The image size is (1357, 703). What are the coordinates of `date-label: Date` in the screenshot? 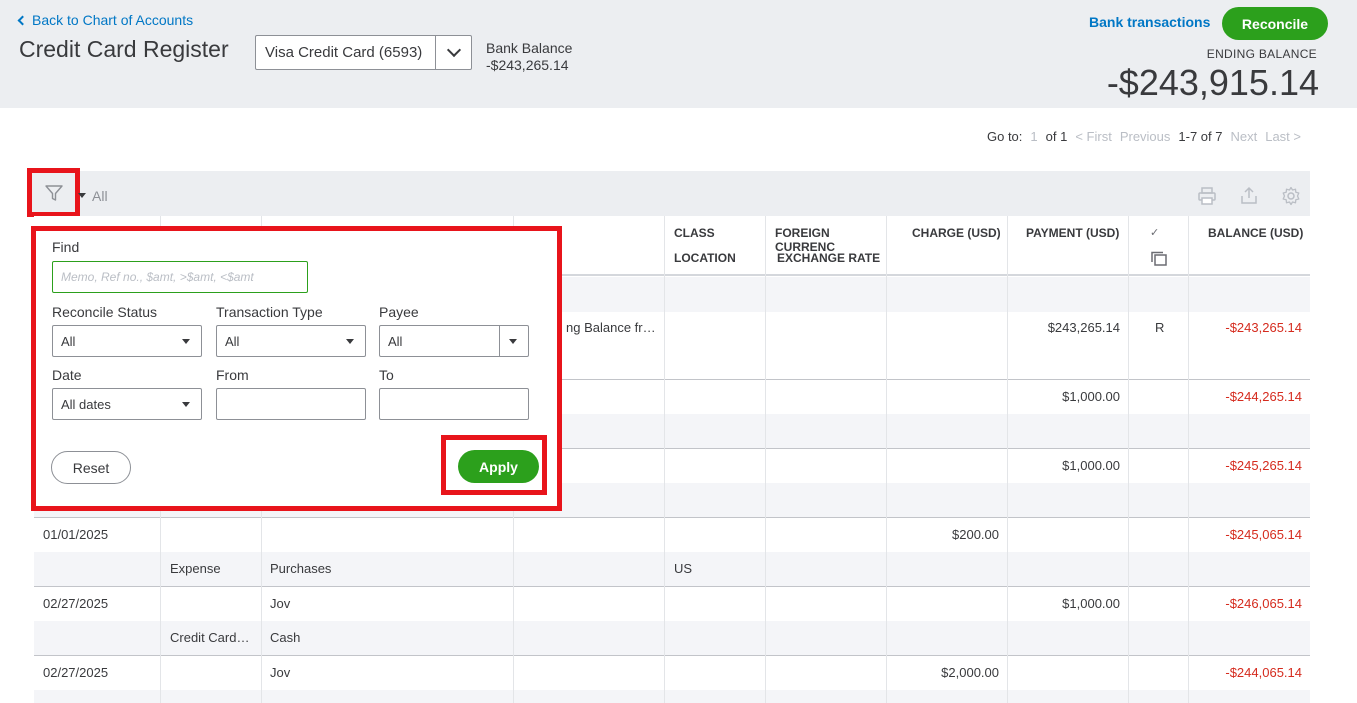 It's located at (67, 375).